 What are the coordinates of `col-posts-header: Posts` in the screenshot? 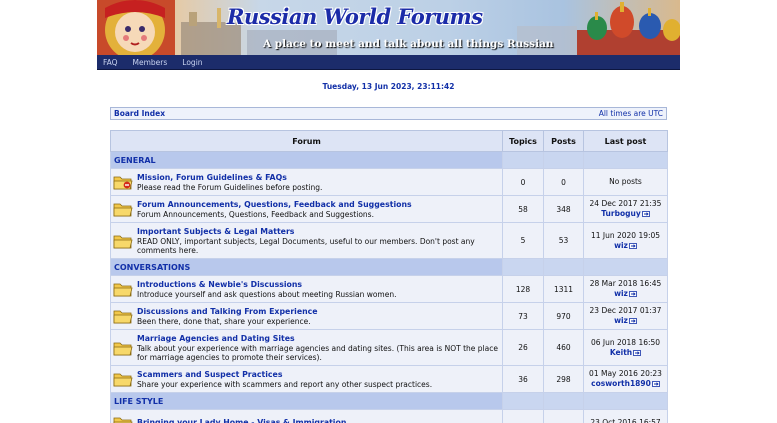 It's located at (563, 141).